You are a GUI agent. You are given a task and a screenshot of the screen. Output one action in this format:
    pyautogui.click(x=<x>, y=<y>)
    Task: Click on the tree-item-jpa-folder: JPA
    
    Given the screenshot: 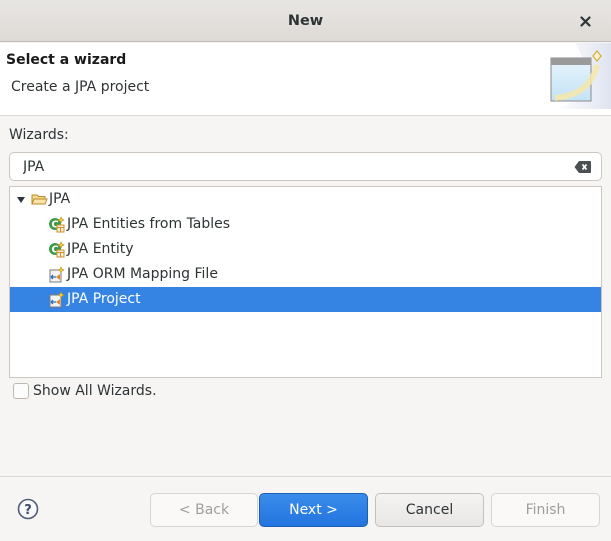 What is the action you would take?
    pyautogui.click(x=305, y=199)
    